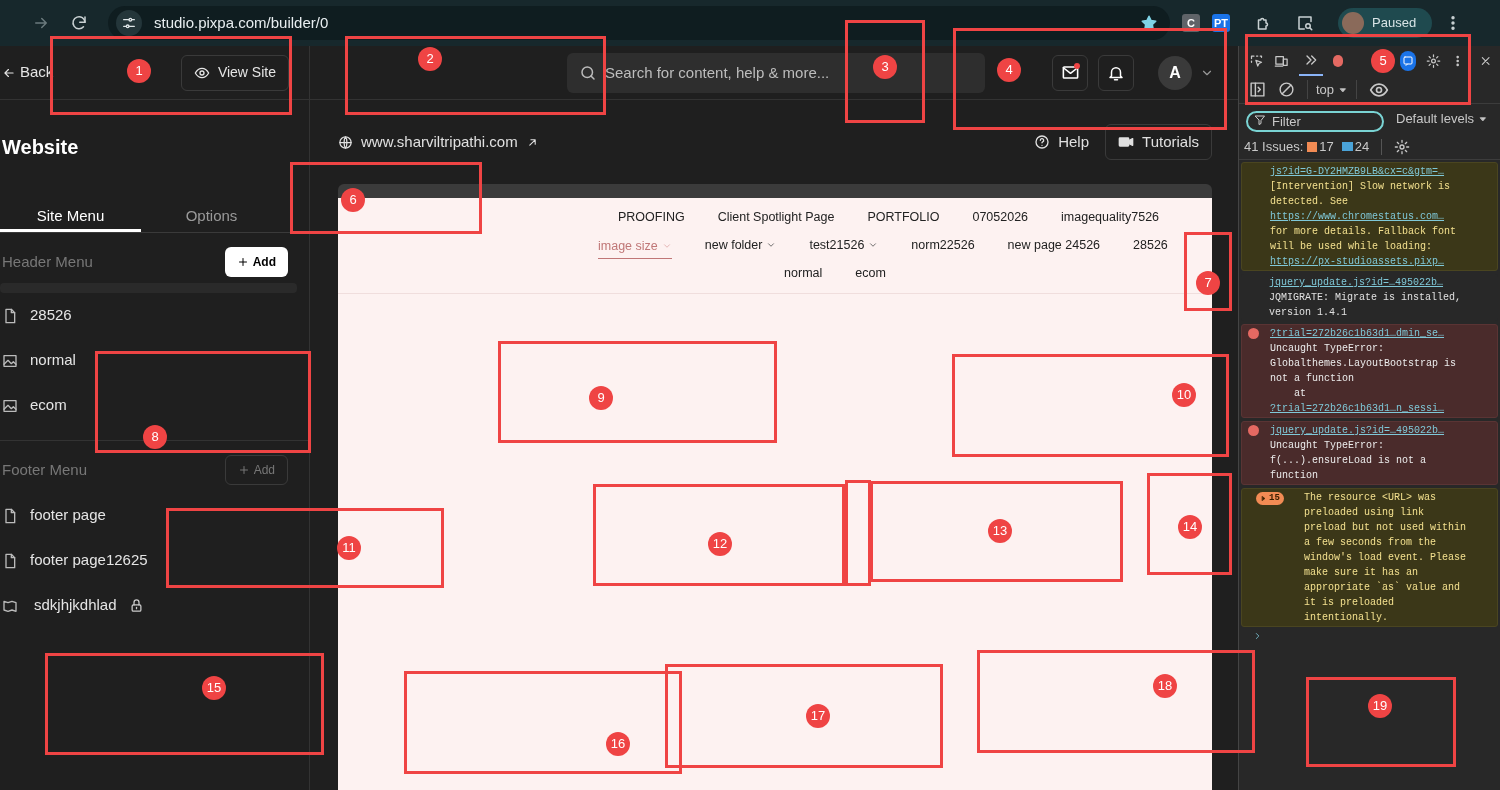  I want to click on tab: Site Menu, so click(70, 218).